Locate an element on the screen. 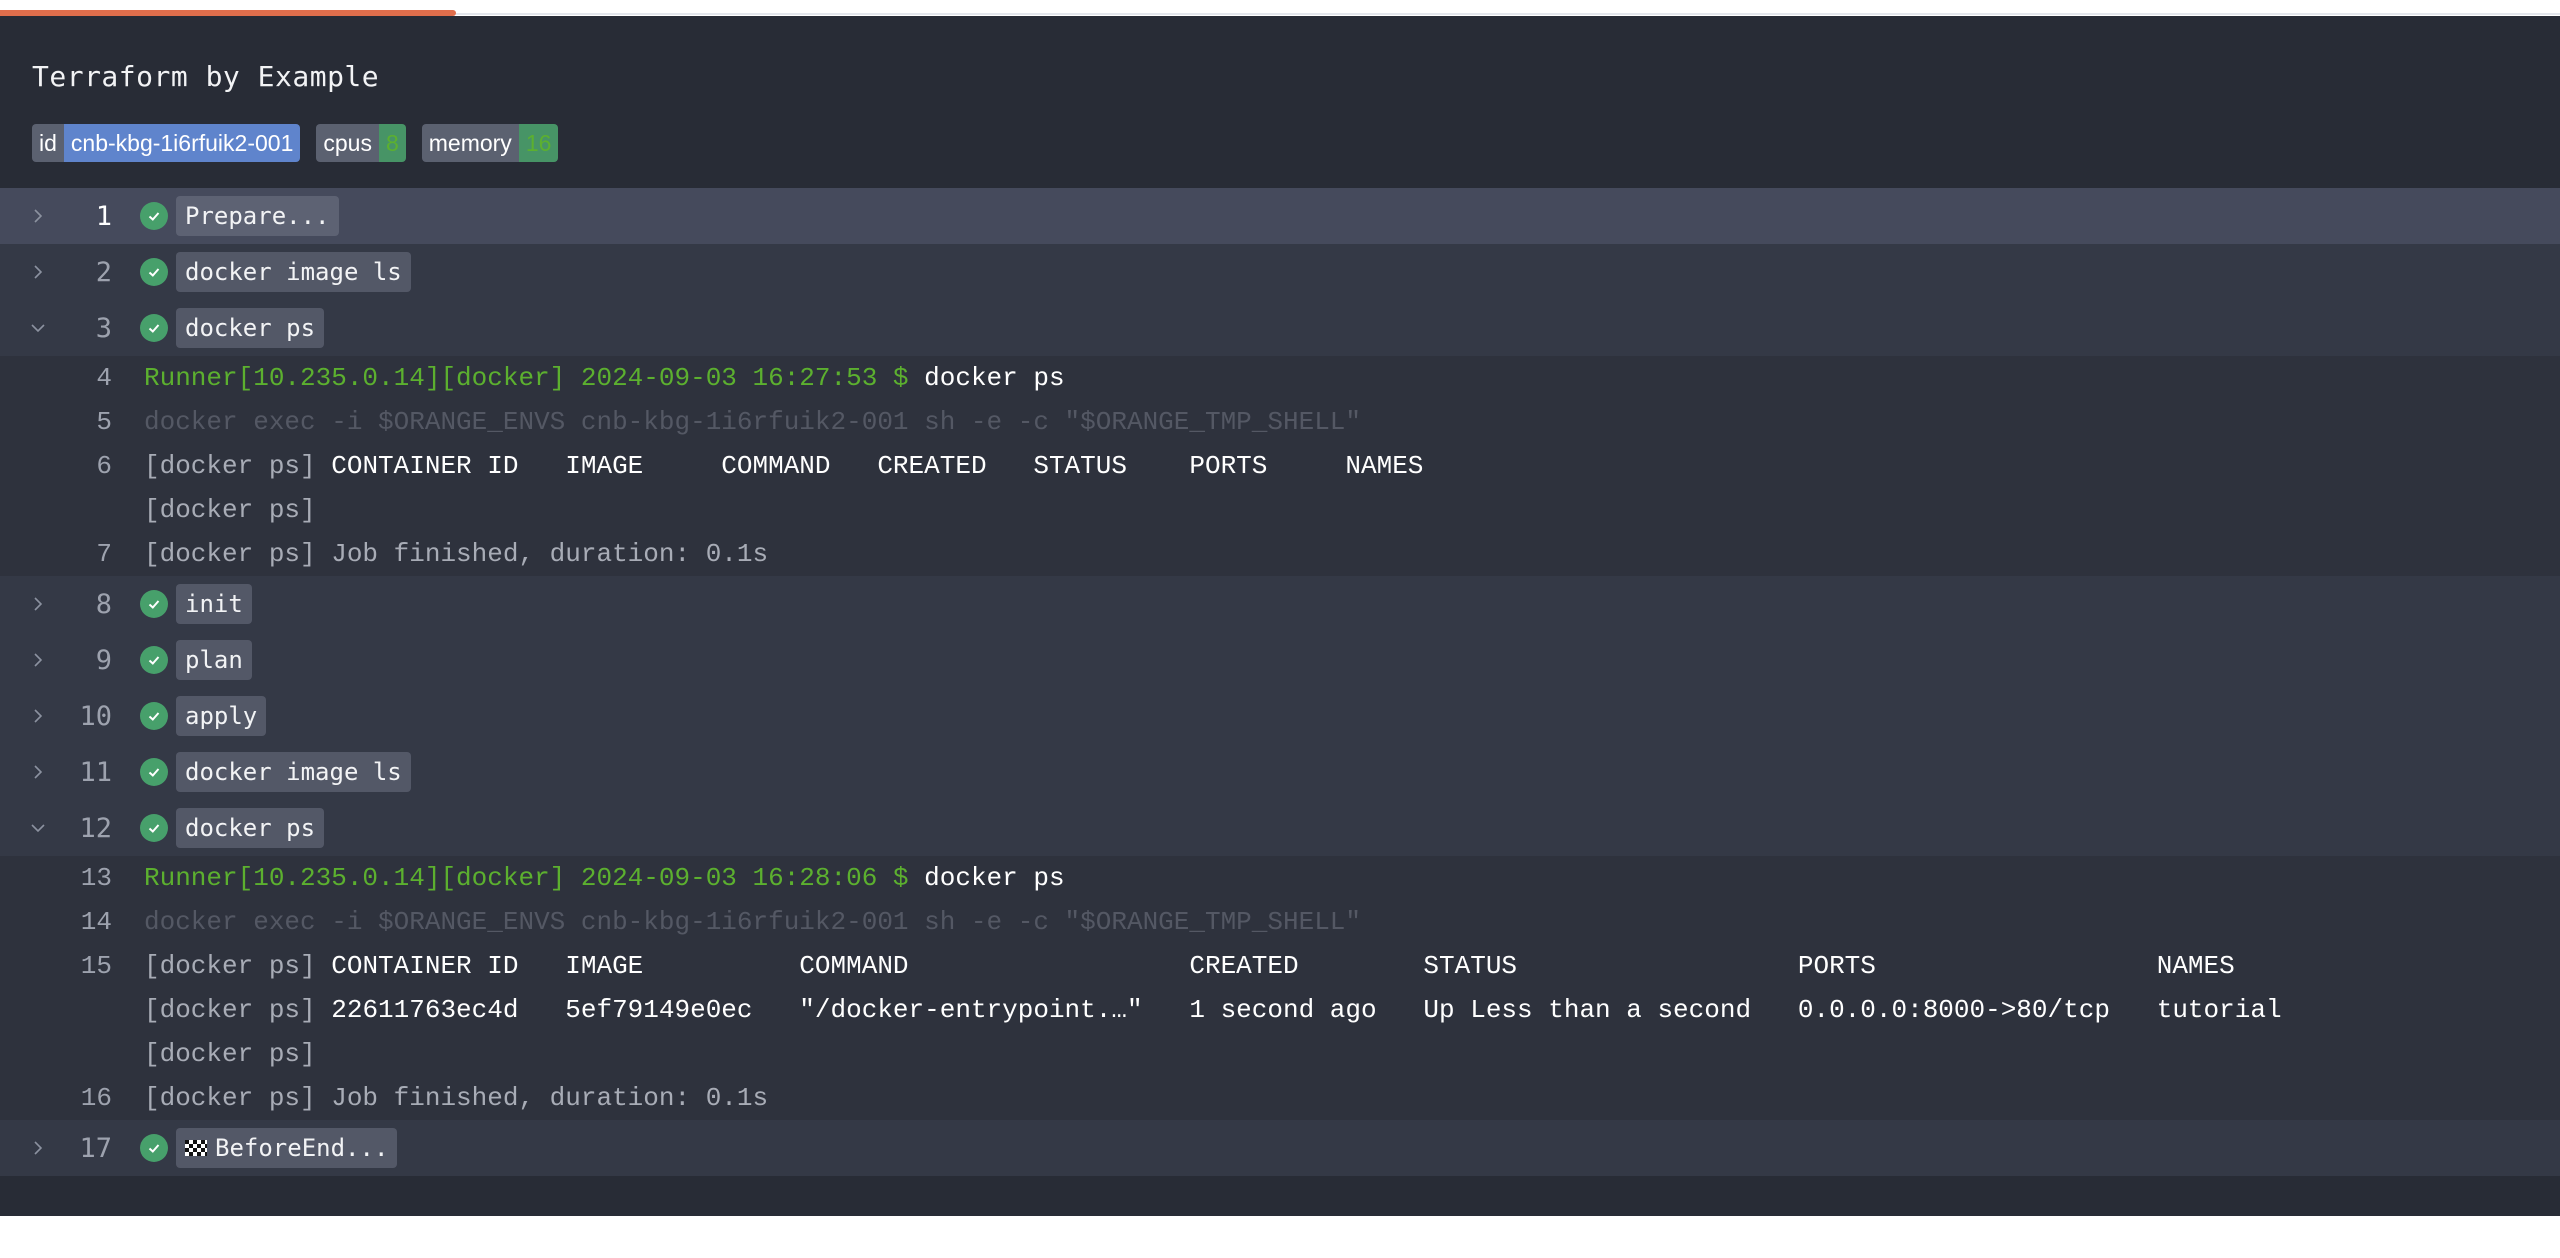  step-number: 11 is located at coordinates (95, 772).